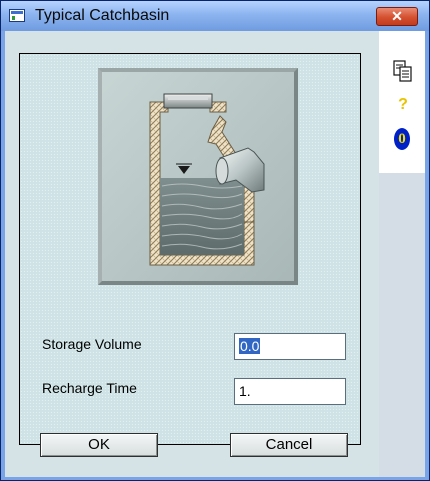  Describe the element at coordinates (92, 344) in the screenshot. I see `storage-volume-label: Storage Volume` at that location.